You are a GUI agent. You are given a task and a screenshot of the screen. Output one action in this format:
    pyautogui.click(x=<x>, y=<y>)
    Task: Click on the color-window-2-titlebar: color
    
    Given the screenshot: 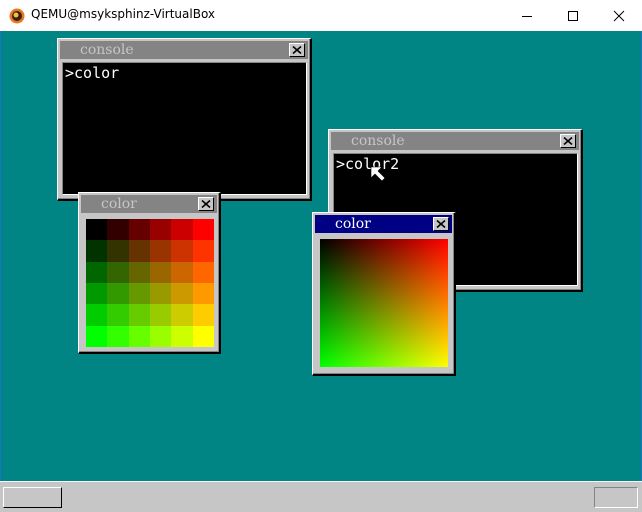 What is the action you would take?
    pyautogui.click(x=383, y=224)
    